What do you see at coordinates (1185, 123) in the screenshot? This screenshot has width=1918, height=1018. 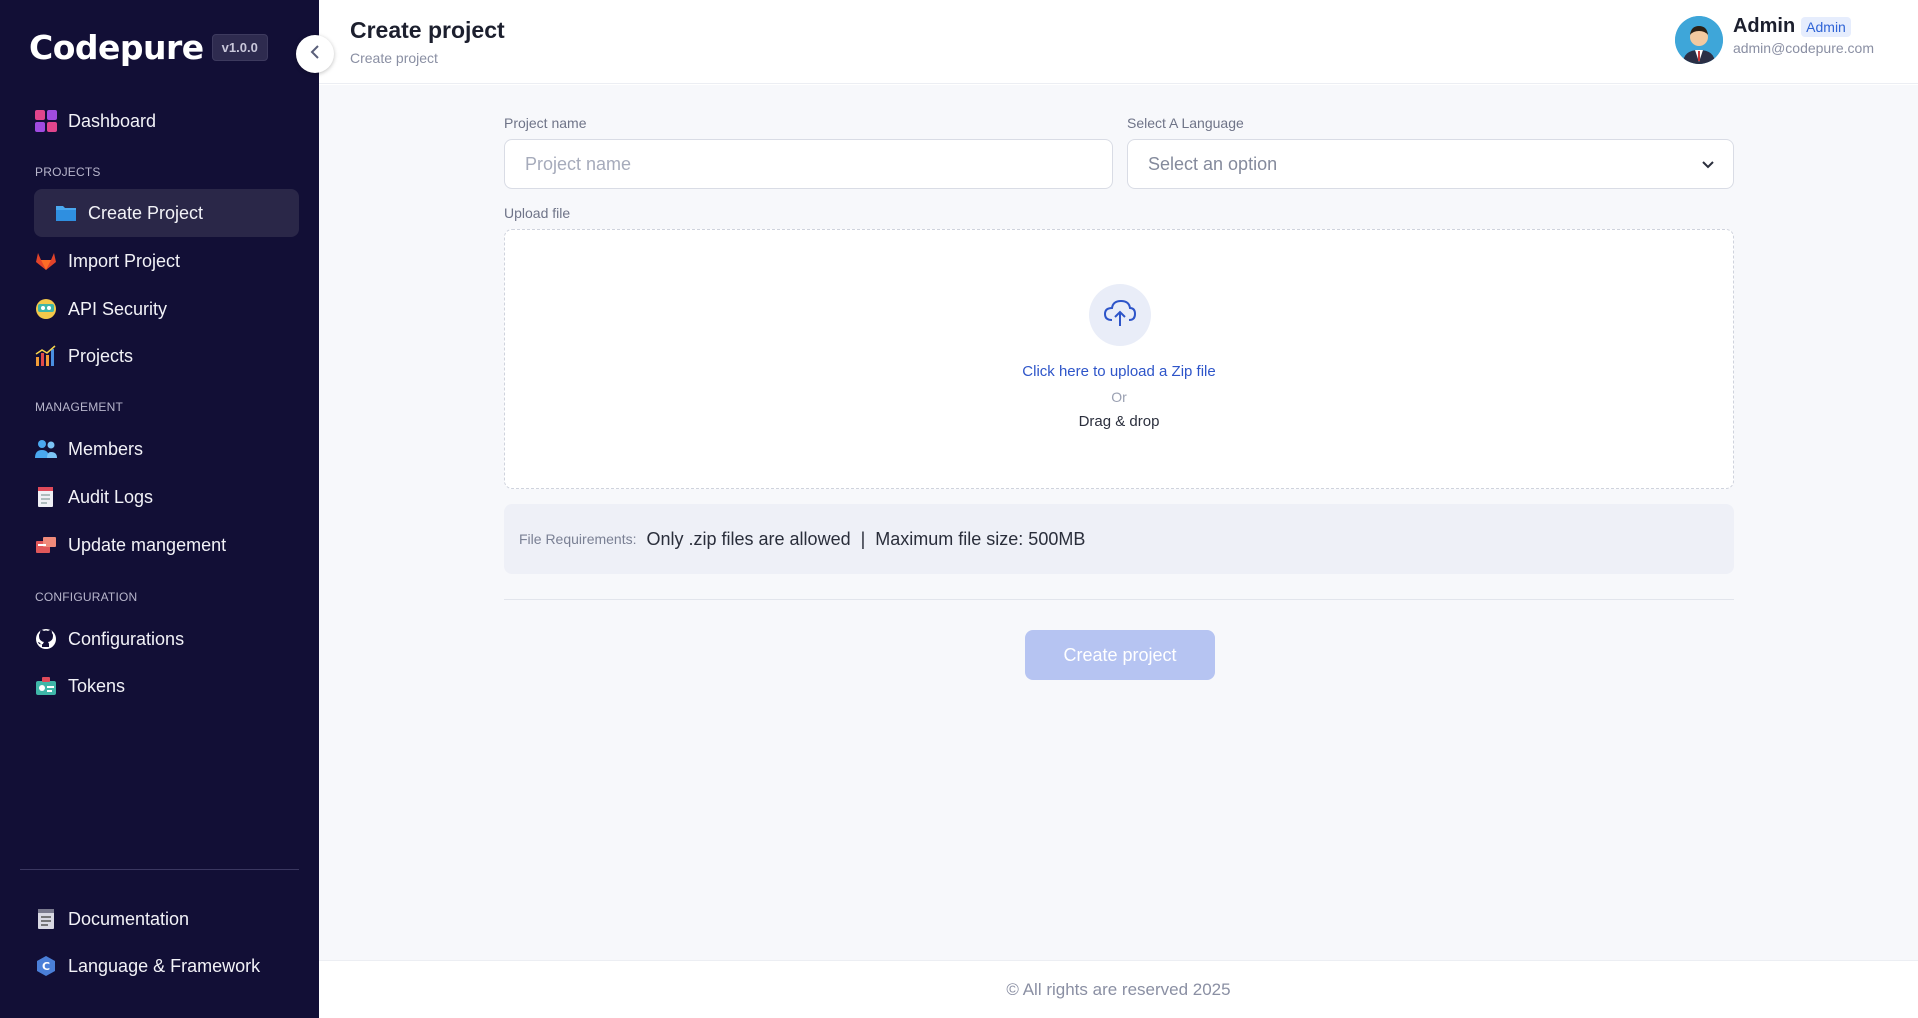 I see `language-label: Select A Language` at bounding box center [1185, 123].